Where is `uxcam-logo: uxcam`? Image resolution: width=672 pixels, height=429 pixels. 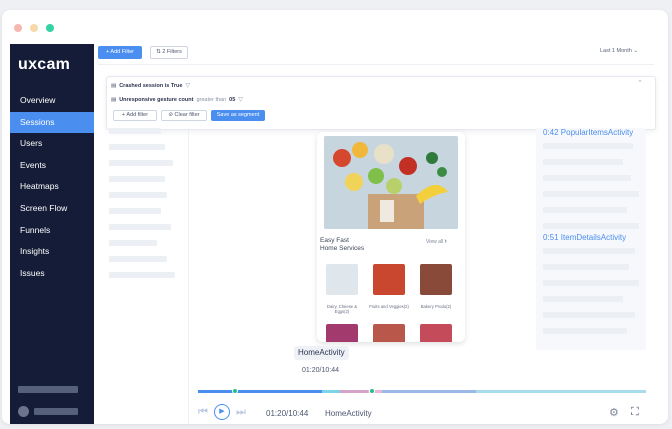
uxcam-logo: uxcam is located at coordinates (44, 64).